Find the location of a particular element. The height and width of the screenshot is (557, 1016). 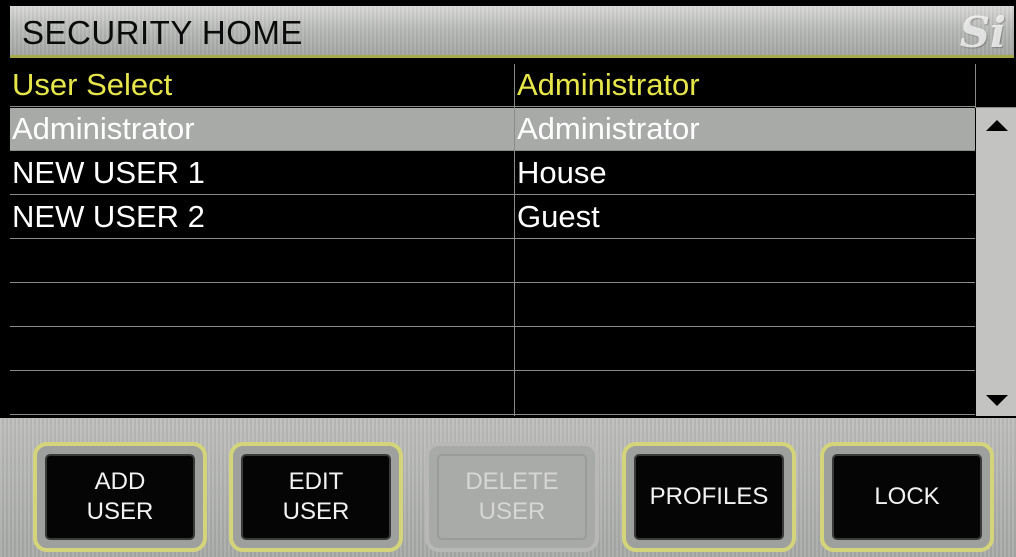

user-profile-cell: House is located at coordinates (562, 172).